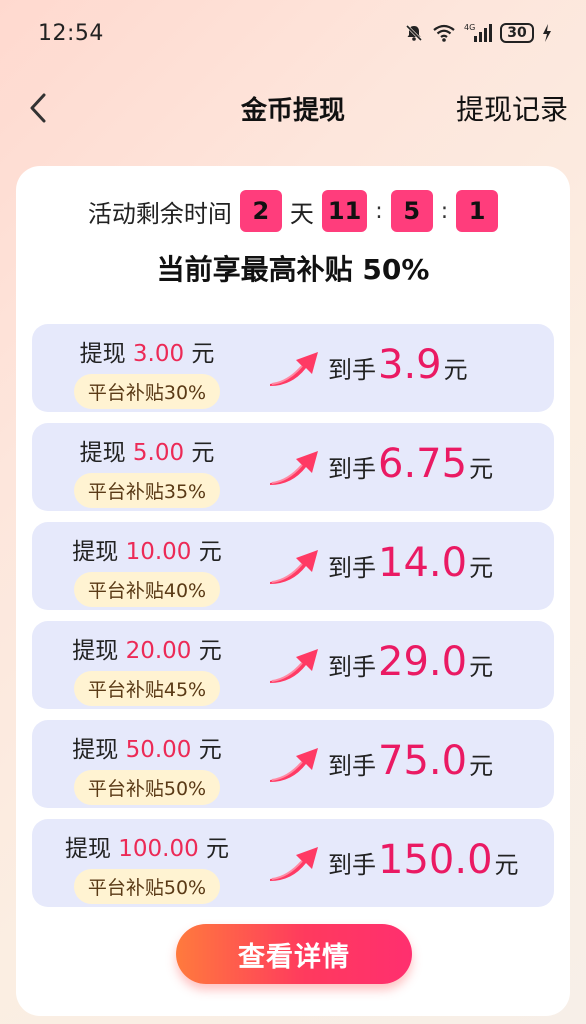  Describe the element at coordinates (147, 589) in the screenshot. I see `subsidy-badge: 平台补贴40%` at that location.